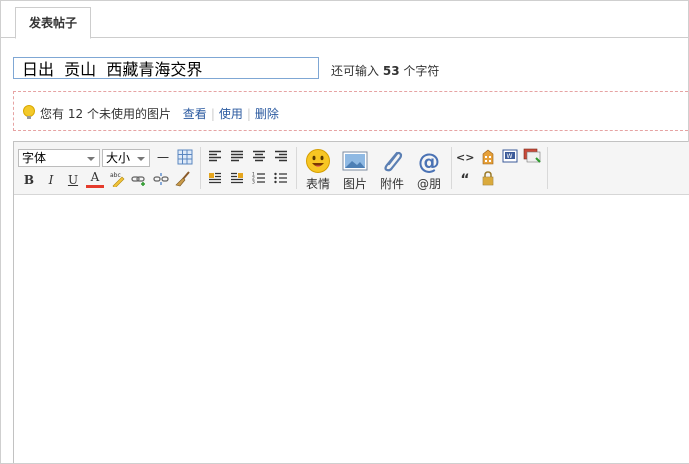 The width and height of the screenshot is (689, 464). What do you see at coordinates (34, 158) in the screenshot?
I see `font-select-label: 字体` at bounding box center [34, 158].